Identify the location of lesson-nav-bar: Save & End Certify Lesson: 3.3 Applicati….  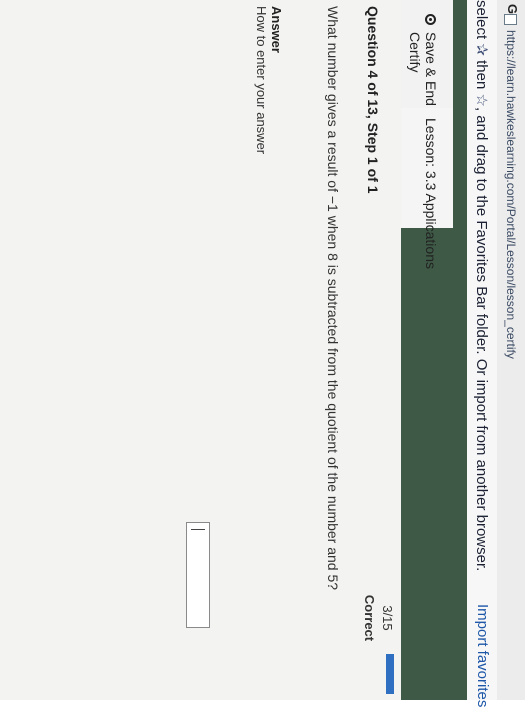
(434, 350).